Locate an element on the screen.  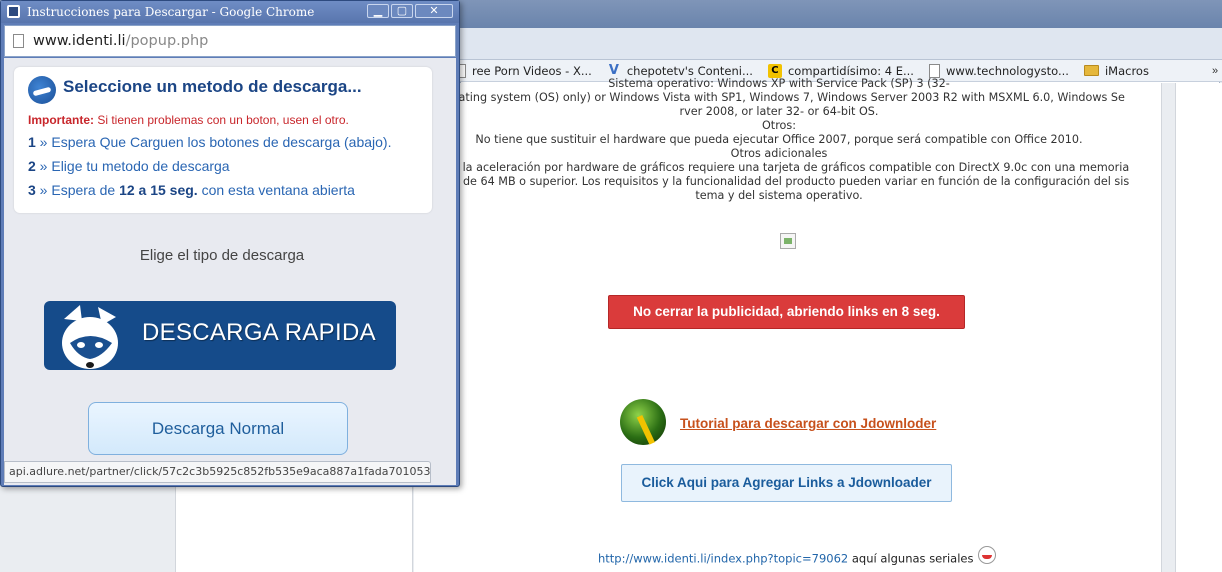
step-bold-text: 12 a 15 seg. is located at coordinates (158, 190).